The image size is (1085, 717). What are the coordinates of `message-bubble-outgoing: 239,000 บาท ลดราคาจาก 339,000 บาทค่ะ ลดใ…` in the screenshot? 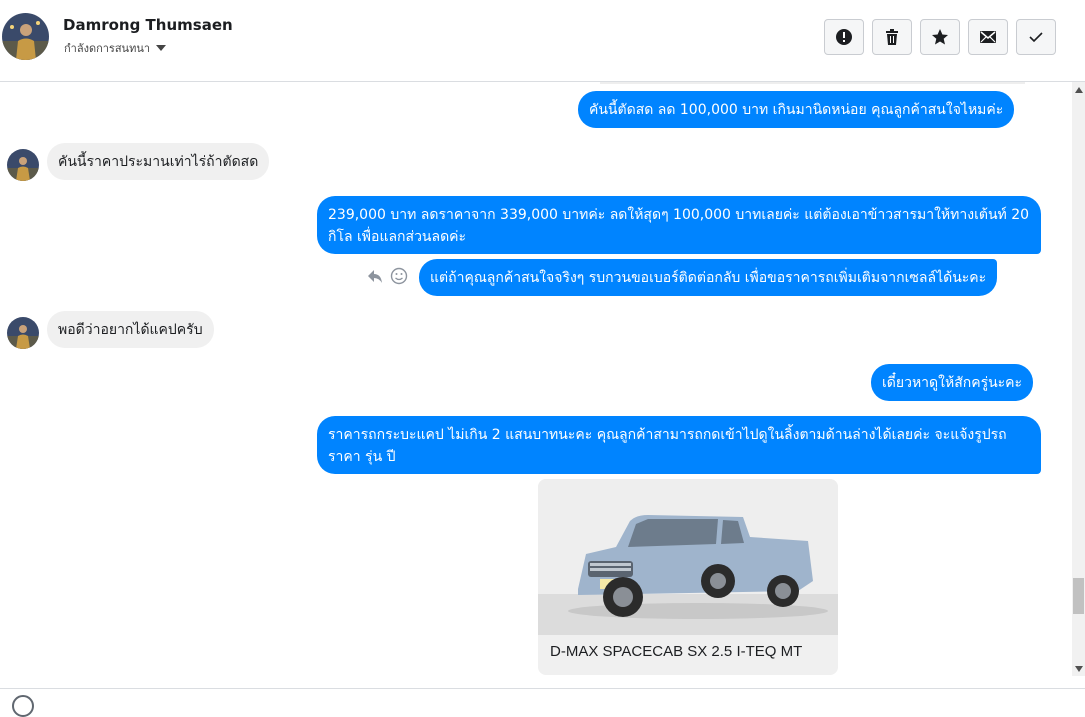 It's located at (679, 225).